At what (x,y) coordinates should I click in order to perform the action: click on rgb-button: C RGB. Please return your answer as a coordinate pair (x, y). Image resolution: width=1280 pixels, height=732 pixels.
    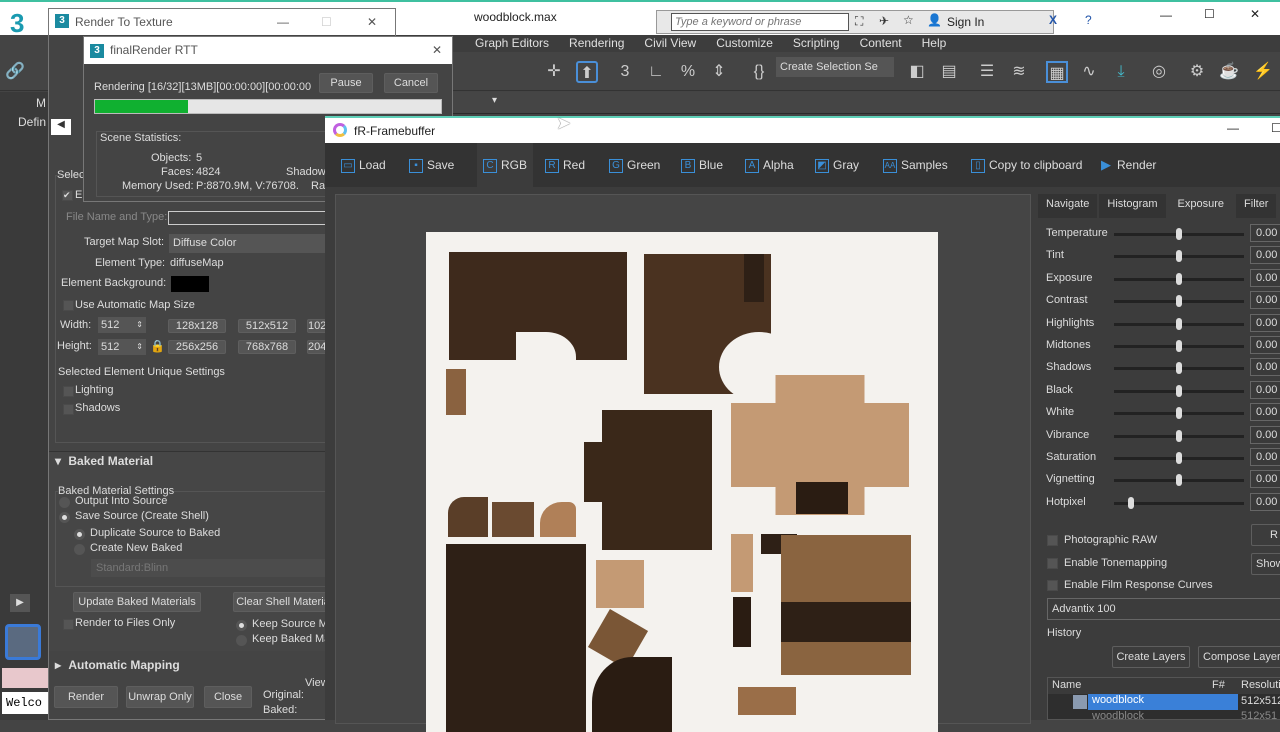
    Looking at the image, I should click on (505, 165).